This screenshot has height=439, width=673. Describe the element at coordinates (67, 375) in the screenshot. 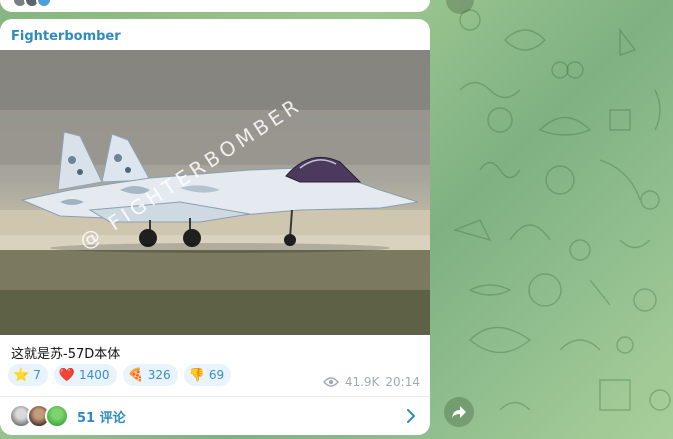

I see `heart-emoji-icon: ❤️` at that location.